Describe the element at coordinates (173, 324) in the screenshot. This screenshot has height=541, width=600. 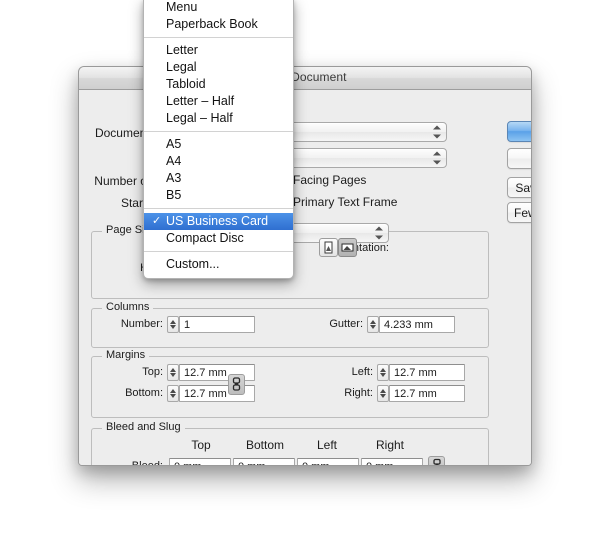
I see `columns-number-stepper` at that location.